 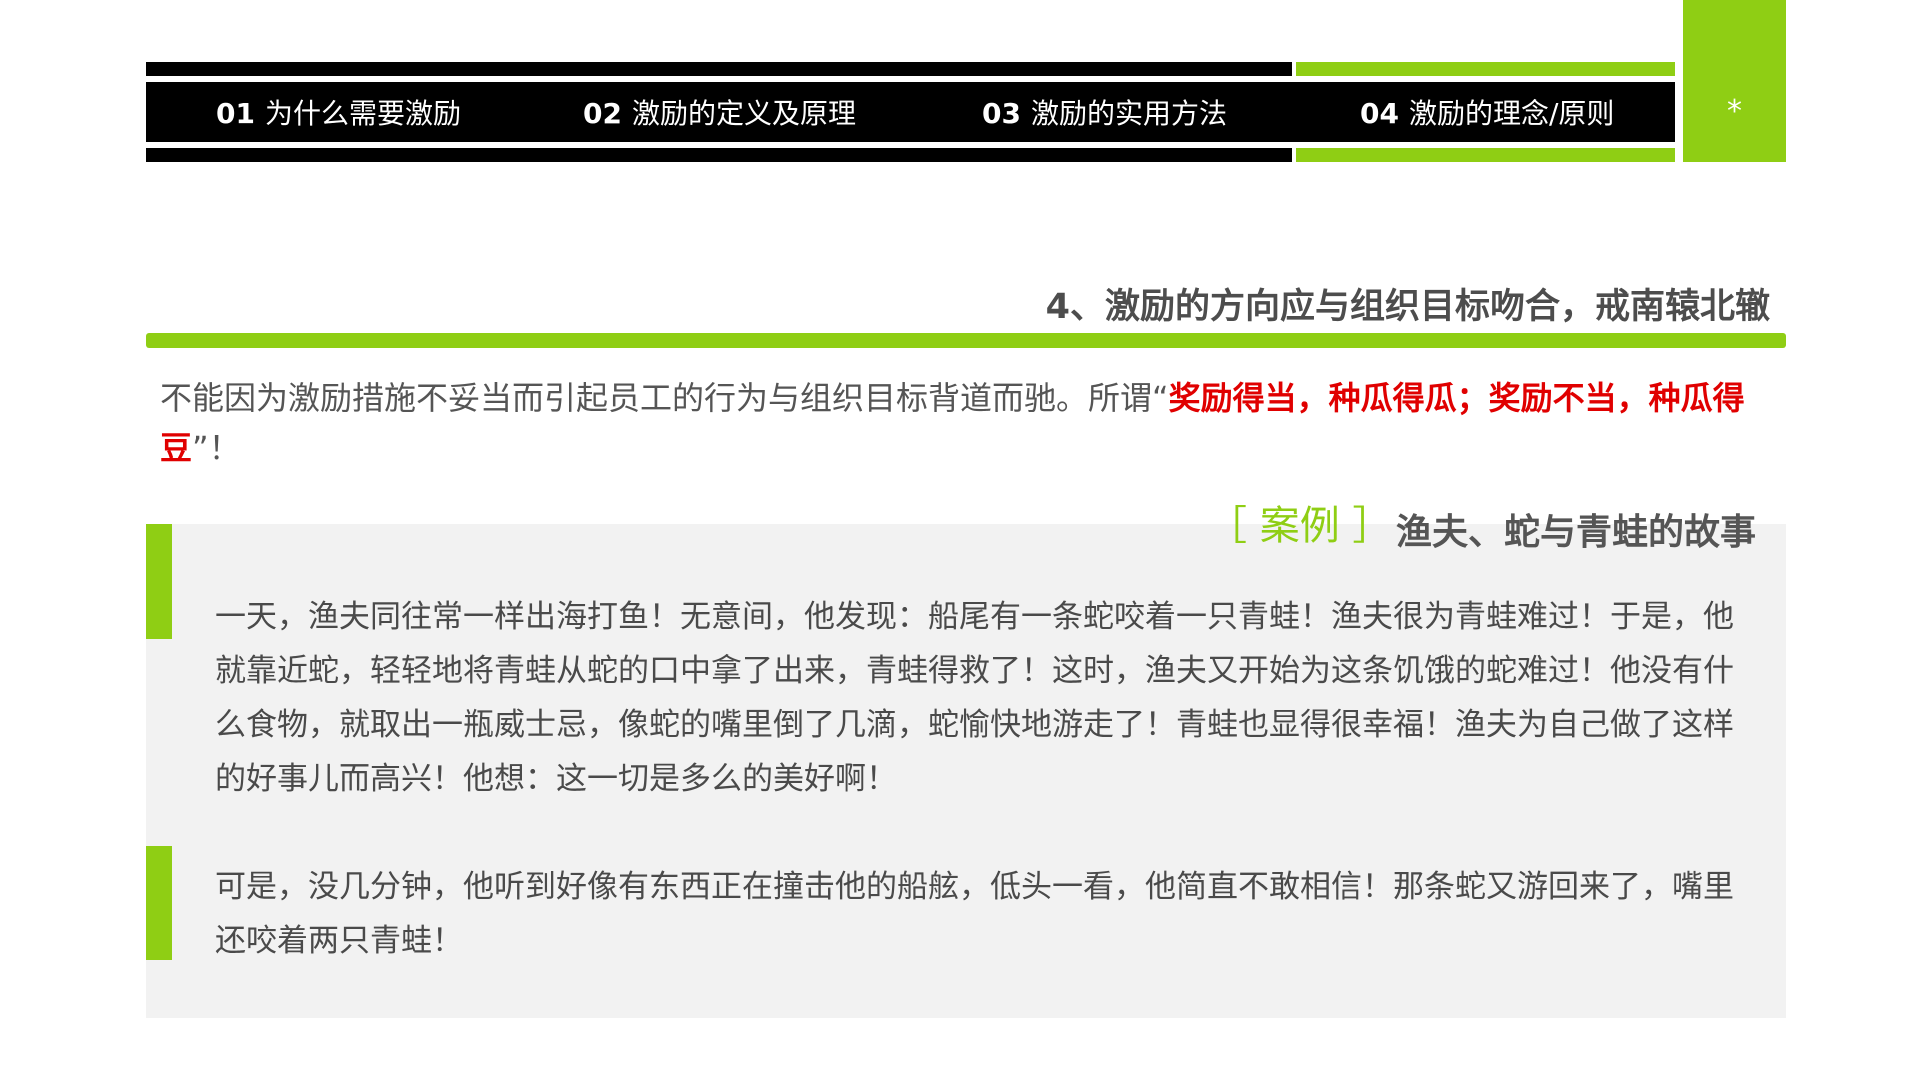 I want to click on corner-marker: *, so click(x=1734, y=81).